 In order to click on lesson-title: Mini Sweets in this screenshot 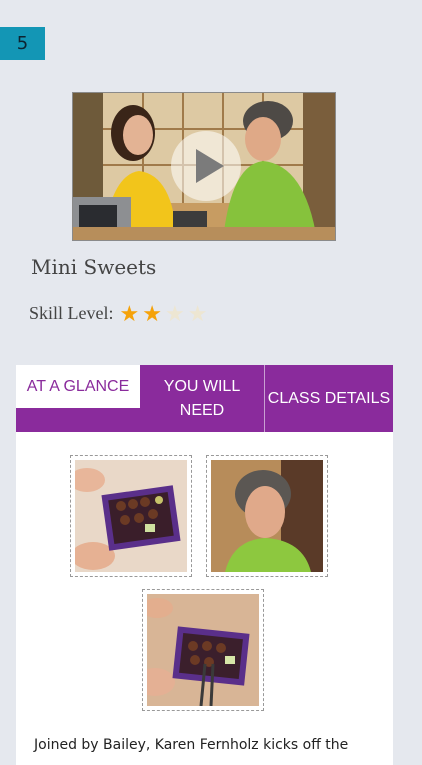, I will do `click(94, 267)`.